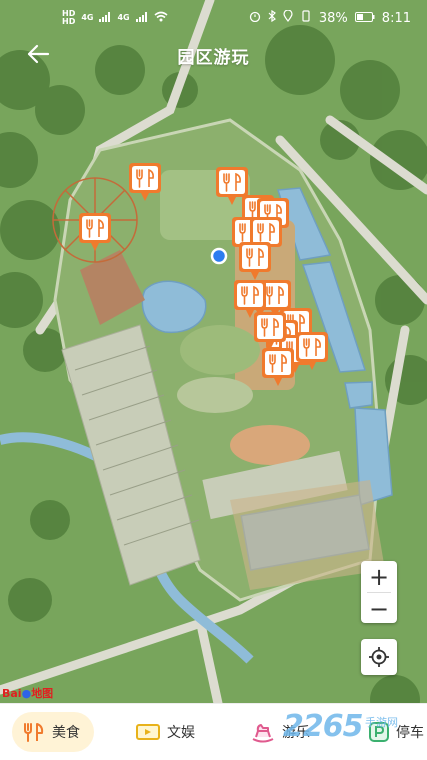 This screenshot has height=760, width=427. I want to click on rocking-horse-icon, so click(263, 733).